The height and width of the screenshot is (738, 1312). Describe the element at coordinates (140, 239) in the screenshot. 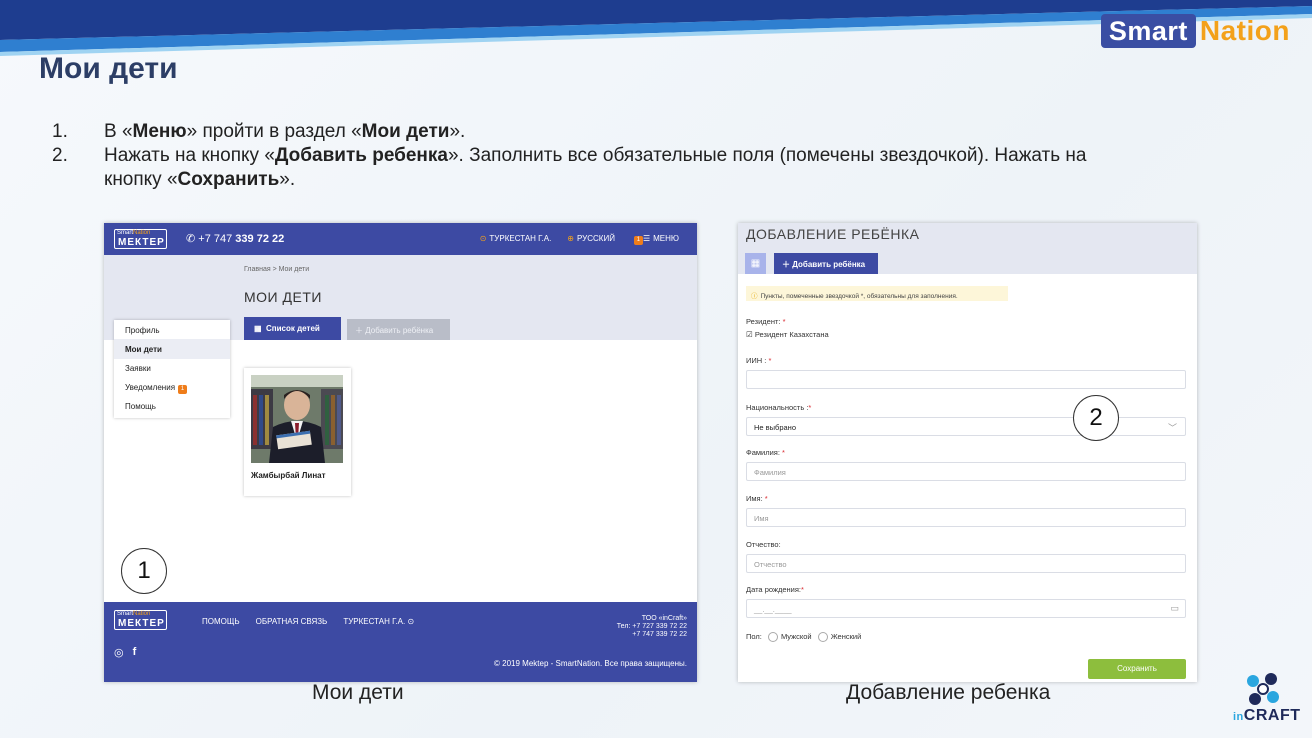

I see `mektep-logo: SmartNation МЕКТЕР` at that location.